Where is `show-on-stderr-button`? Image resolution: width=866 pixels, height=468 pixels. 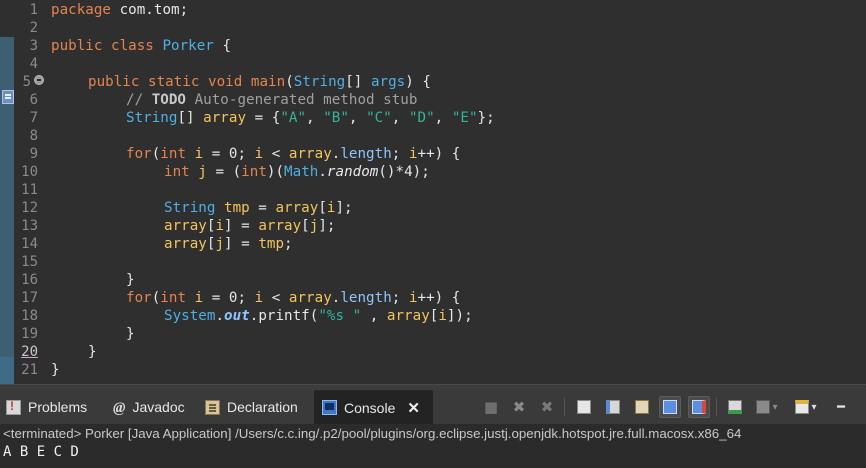 show-on-stderr-button is located at coordinates (699, 407).